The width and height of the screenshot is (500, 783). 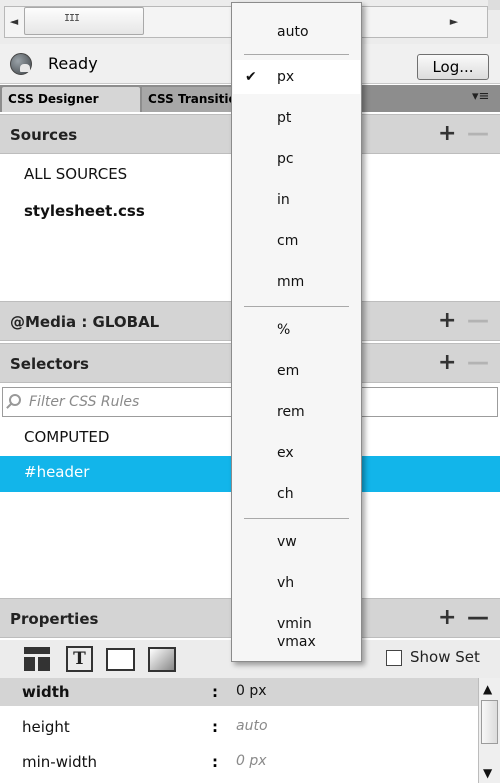 What do you see at coordinates (73, 63) in the screenshot?
I see `status-text: Ready` at bounding box center [73, 63].